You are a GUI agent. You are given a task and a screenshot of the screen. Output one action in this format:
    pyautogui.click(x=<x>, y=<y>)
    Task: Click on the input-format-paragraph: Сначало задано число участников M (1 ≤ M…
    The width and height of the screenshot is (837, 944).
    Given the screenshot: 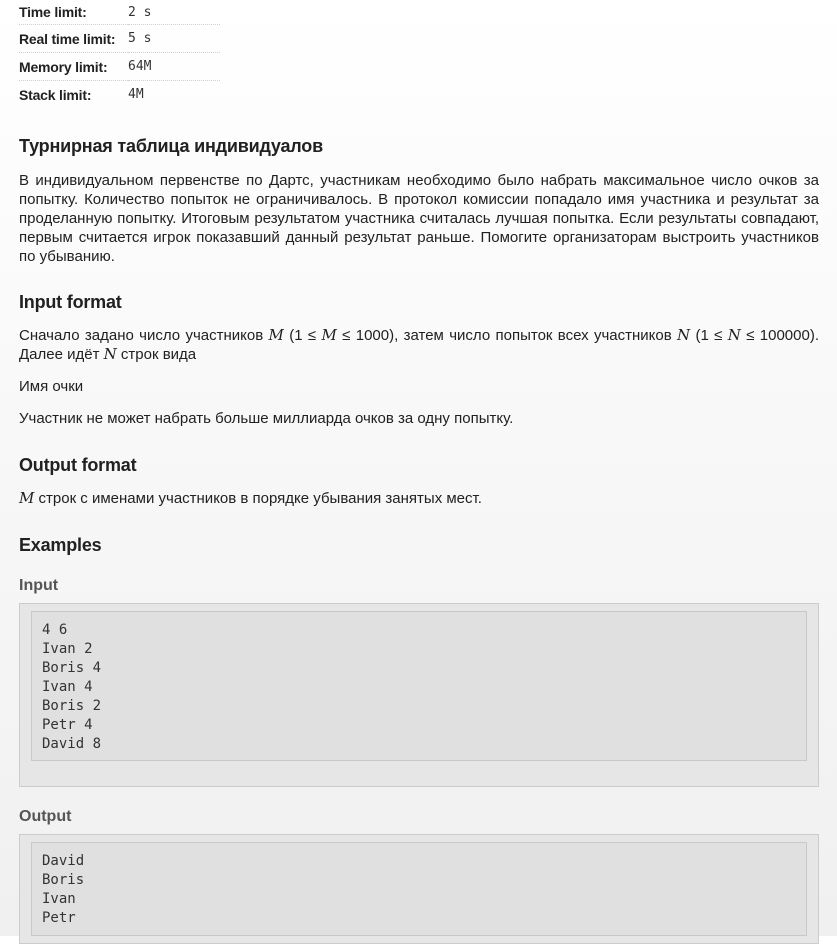 What is the action you would take?
    pyautogui.click(x=419, y=345)
    